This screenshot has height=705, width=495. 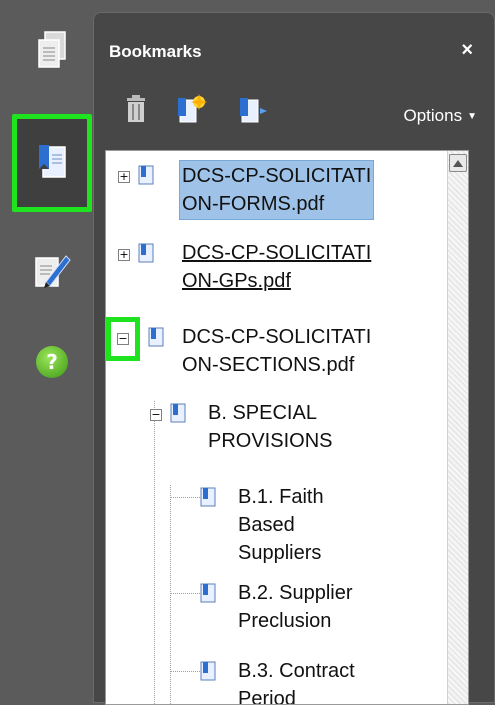 I want to click on bookmark-title: B.1. Faith Based Suppliers, so click(x=281, y=525).